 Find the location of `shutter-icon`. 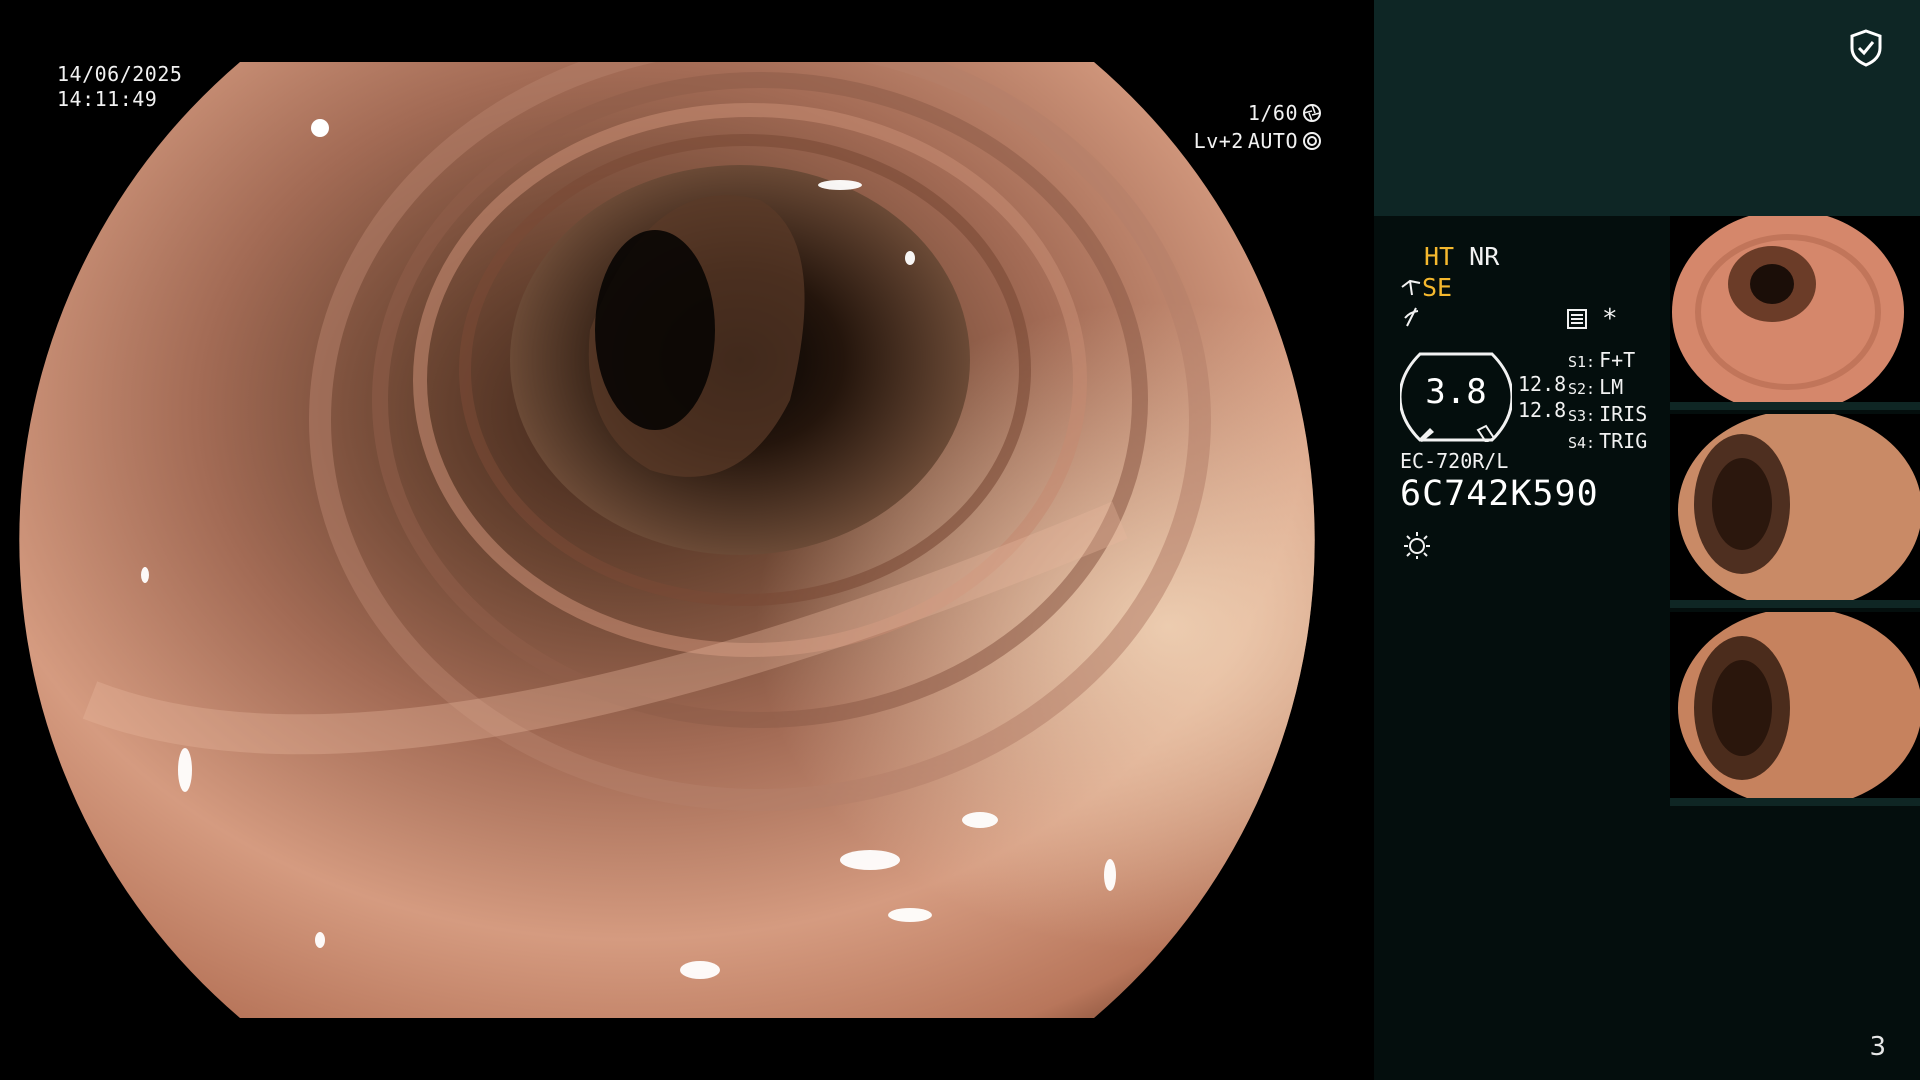

shutter-icon is located at coordinates (1312, 113).